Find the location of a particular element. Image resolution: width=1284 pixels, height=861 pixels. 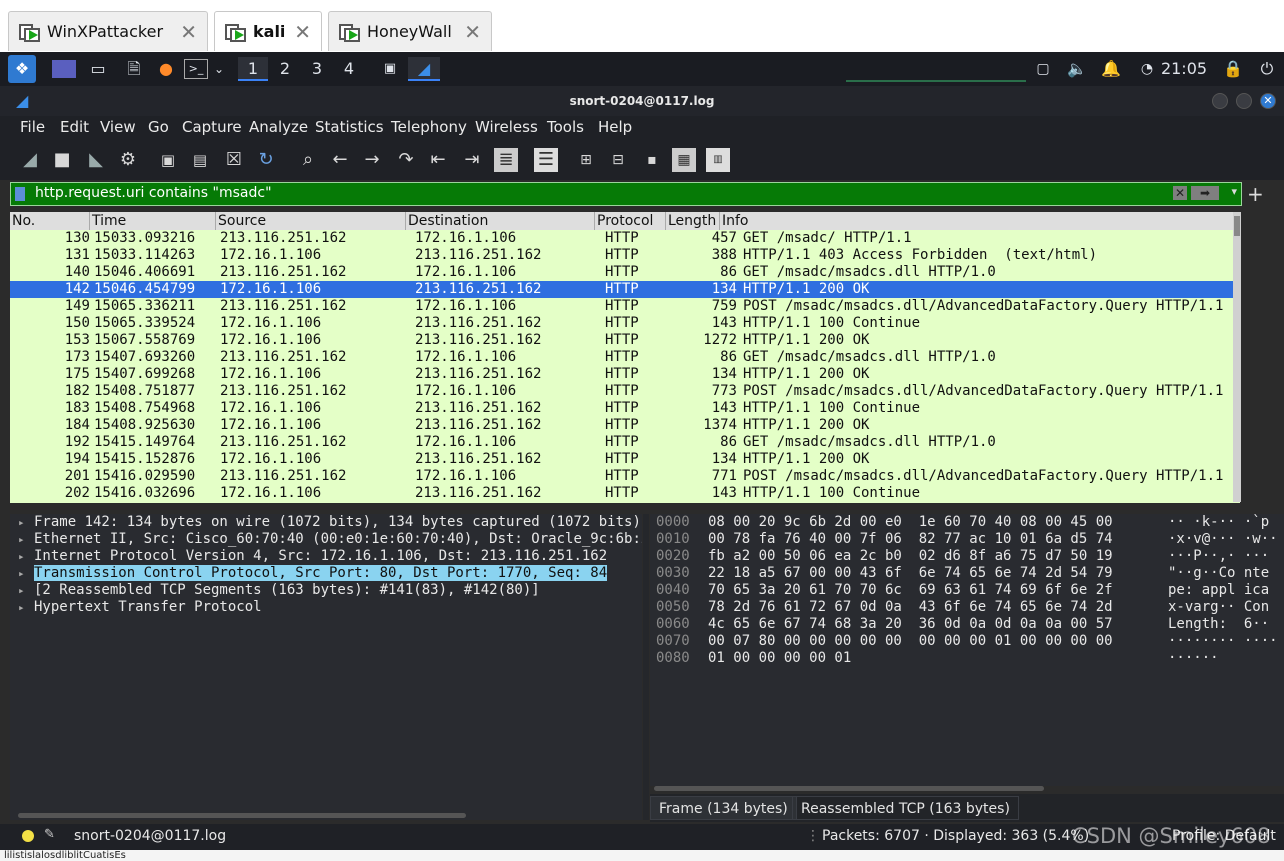

vm-tab-winxpattacker: WinXPattacker ✕ is located at coordinates (108, 31).